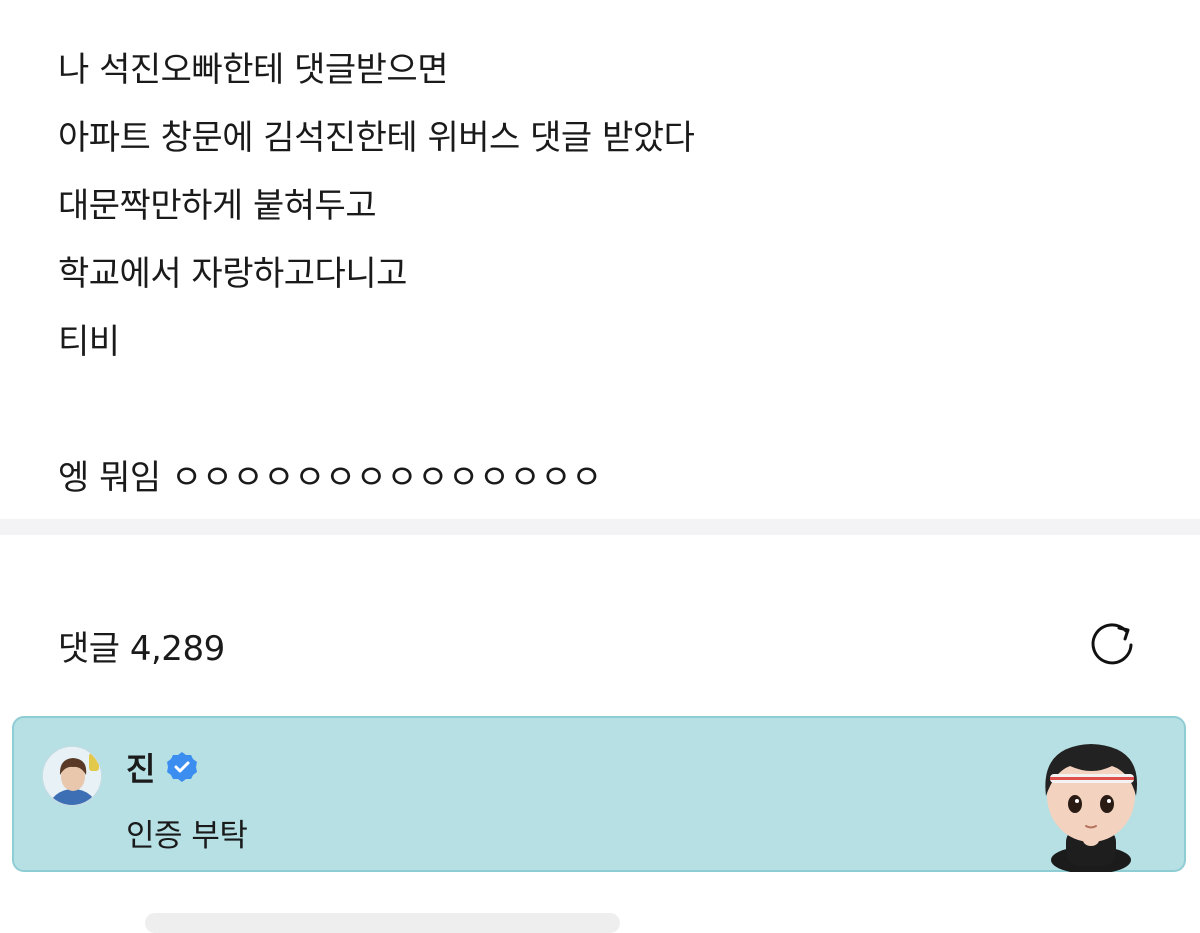  What do you see at coordinates (600, 527) in the screenshot?
I see `section-divider` at bounding box center [600, 527].